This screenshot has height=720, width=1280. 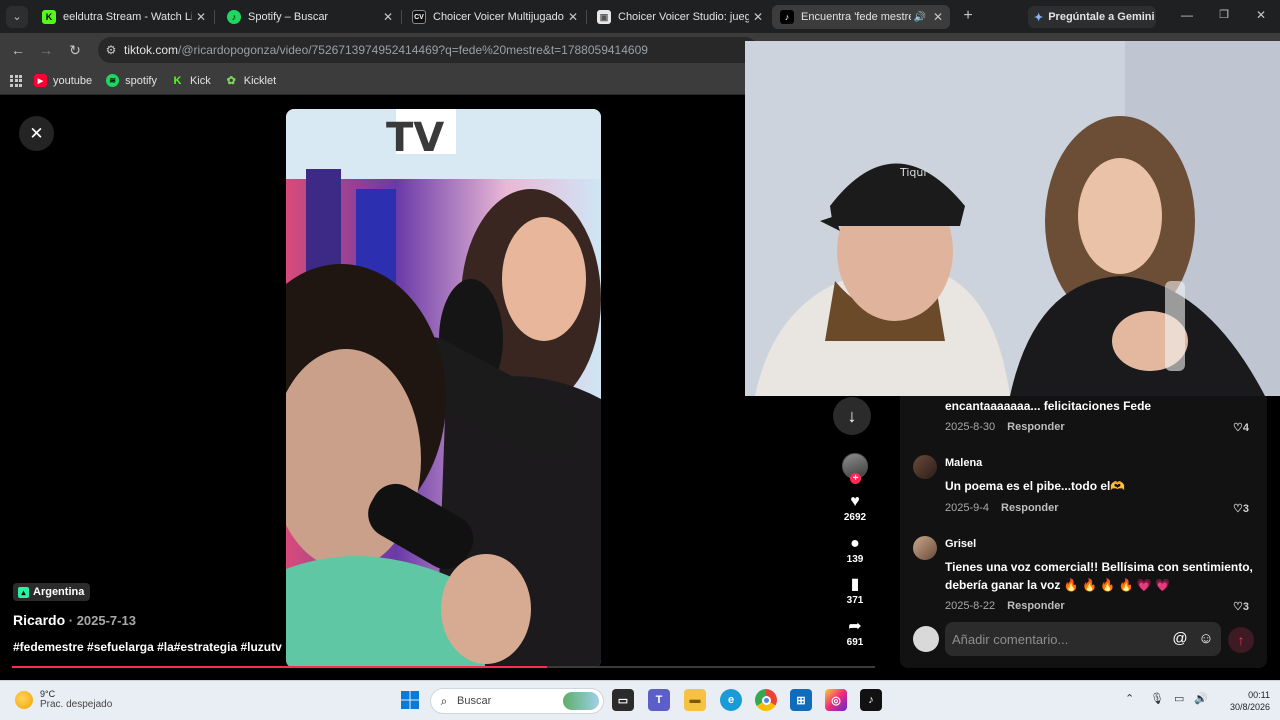 I want to click on windows-icon, so click(x=410, y=700).